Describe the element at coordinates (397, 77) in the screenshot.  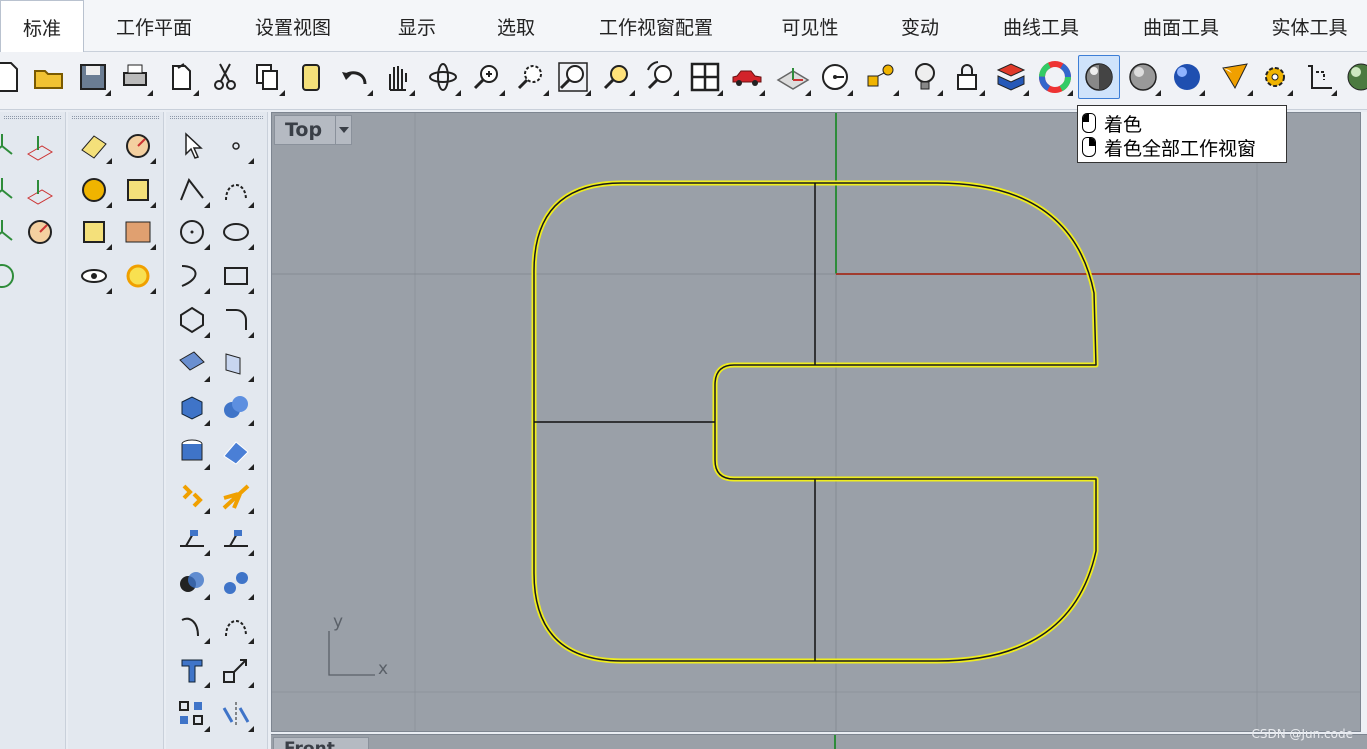
I see `pan-hand-icon` at that location.